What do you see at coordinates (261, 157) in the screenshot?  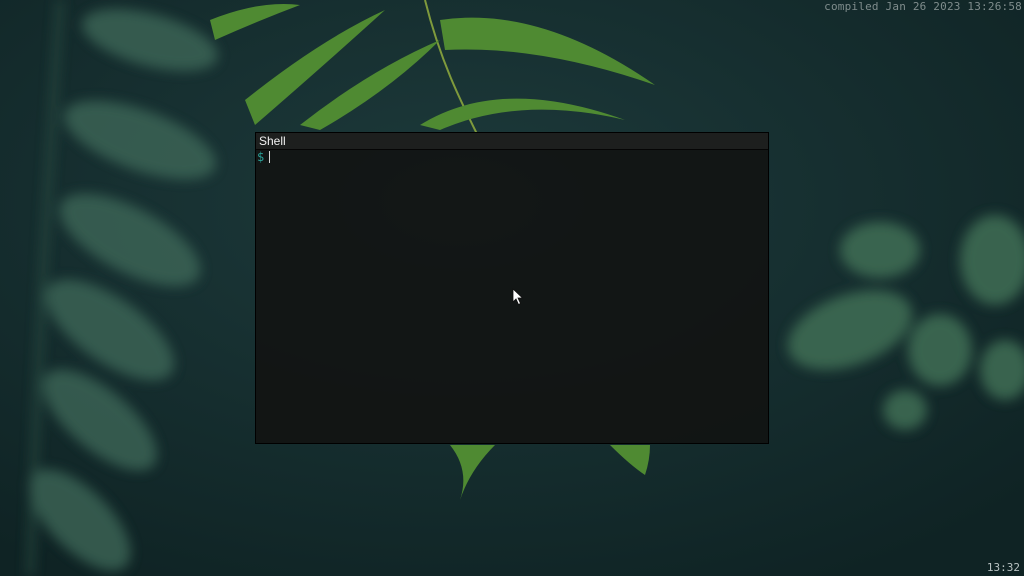 I see `prompt-symbol: $` at bounding box center [261, 157].